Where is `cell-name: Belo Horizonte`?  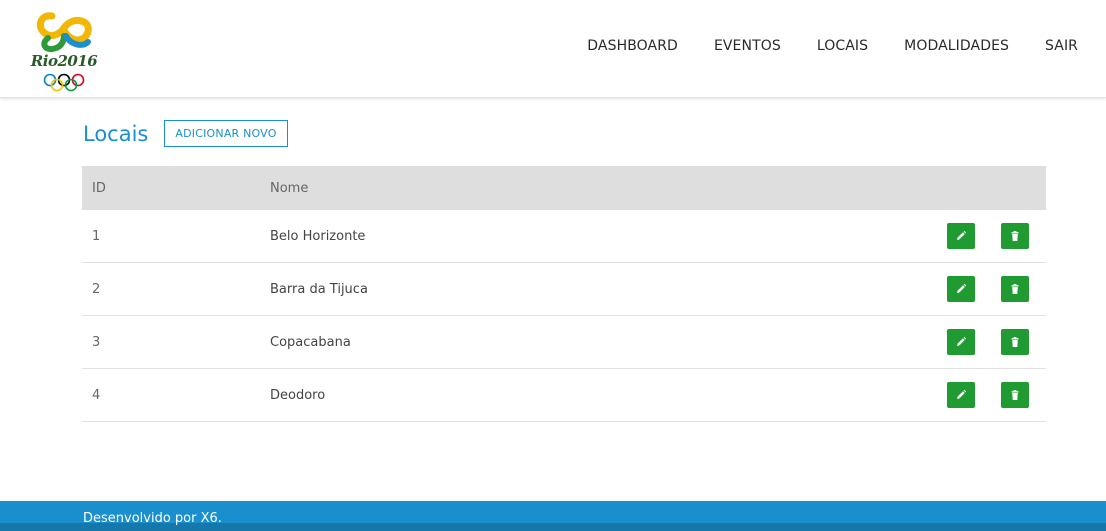 cell-name: Belo Horizonte is located at coordinates (318, 236).